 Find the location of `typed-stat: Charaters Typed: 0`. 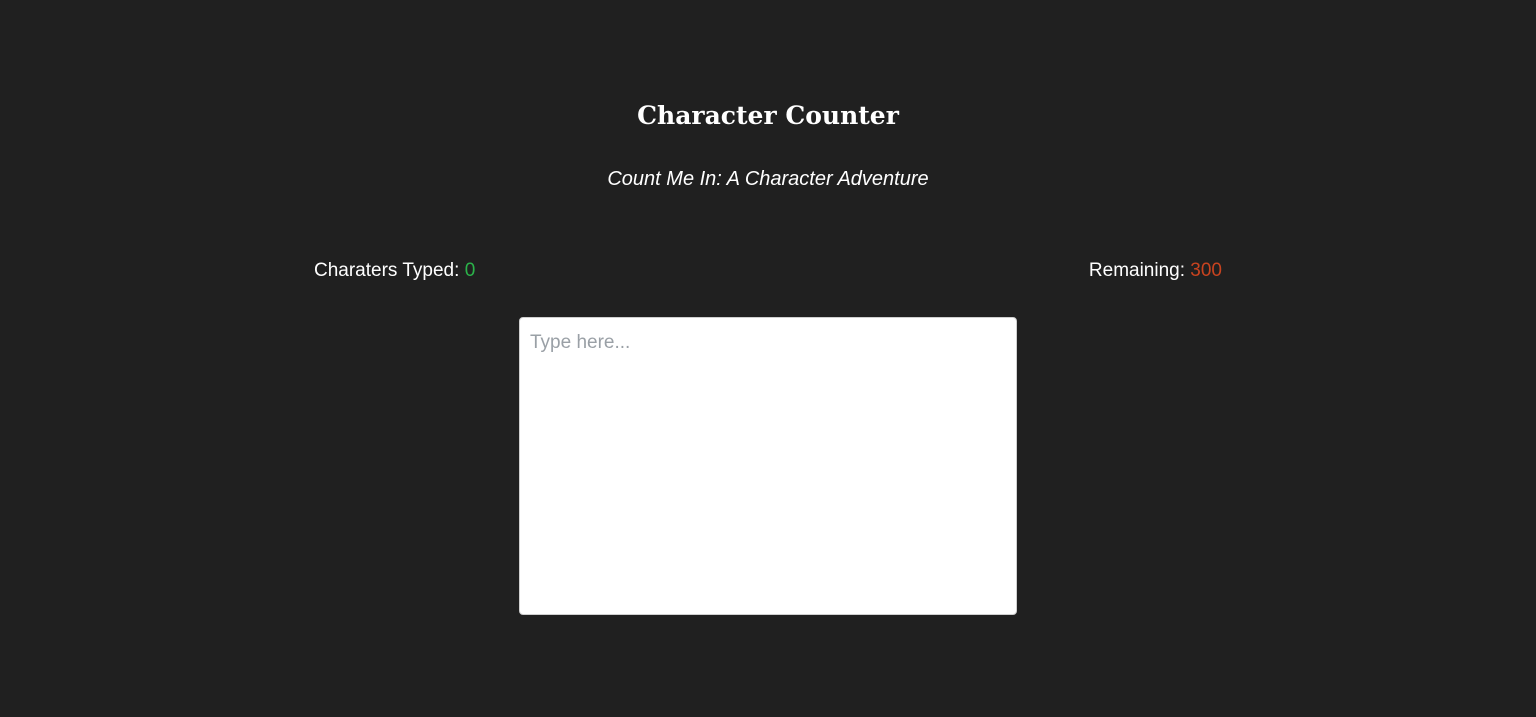

typed-stat: Charaters Typed: 0 is located at coordinates (394, 271).